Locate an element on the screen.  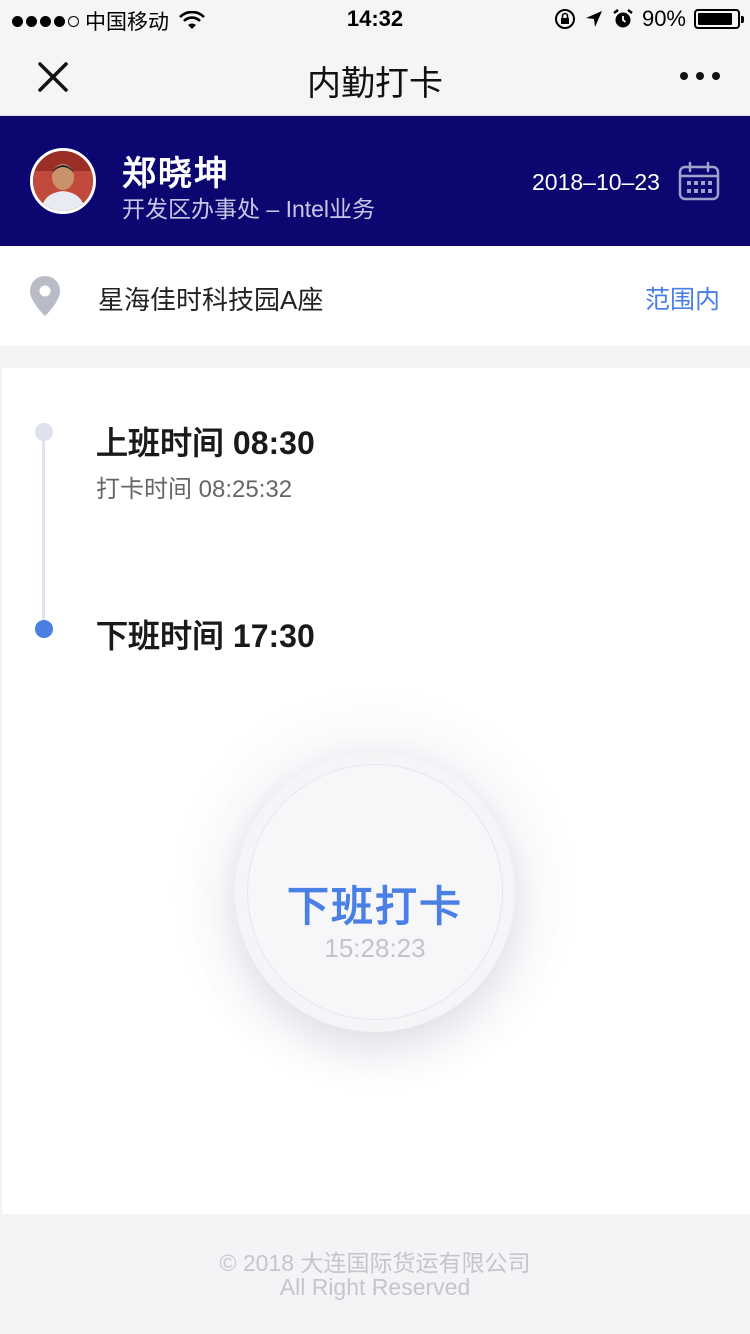
profile-header: 郑晓坤 开发区办事处 – Intel业务 2018–10–23 is located at coordinates (375, 181).